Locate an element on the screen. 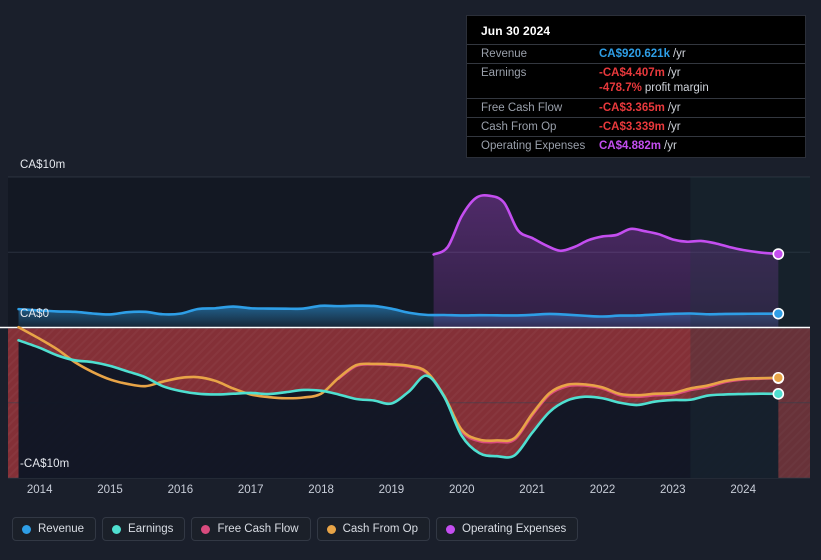 The image size is (821, 560). legend-item-label: Operating Expenses is located at coordinates (514, 529).